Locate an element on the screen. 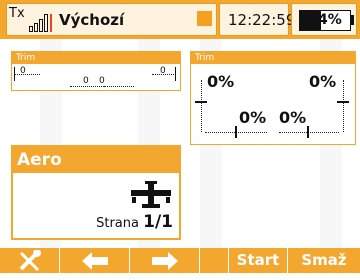 The height and width of the screenshot is (280, 360). trim-horizontal-bottom-right-marker is located at coordinates (308, 132).